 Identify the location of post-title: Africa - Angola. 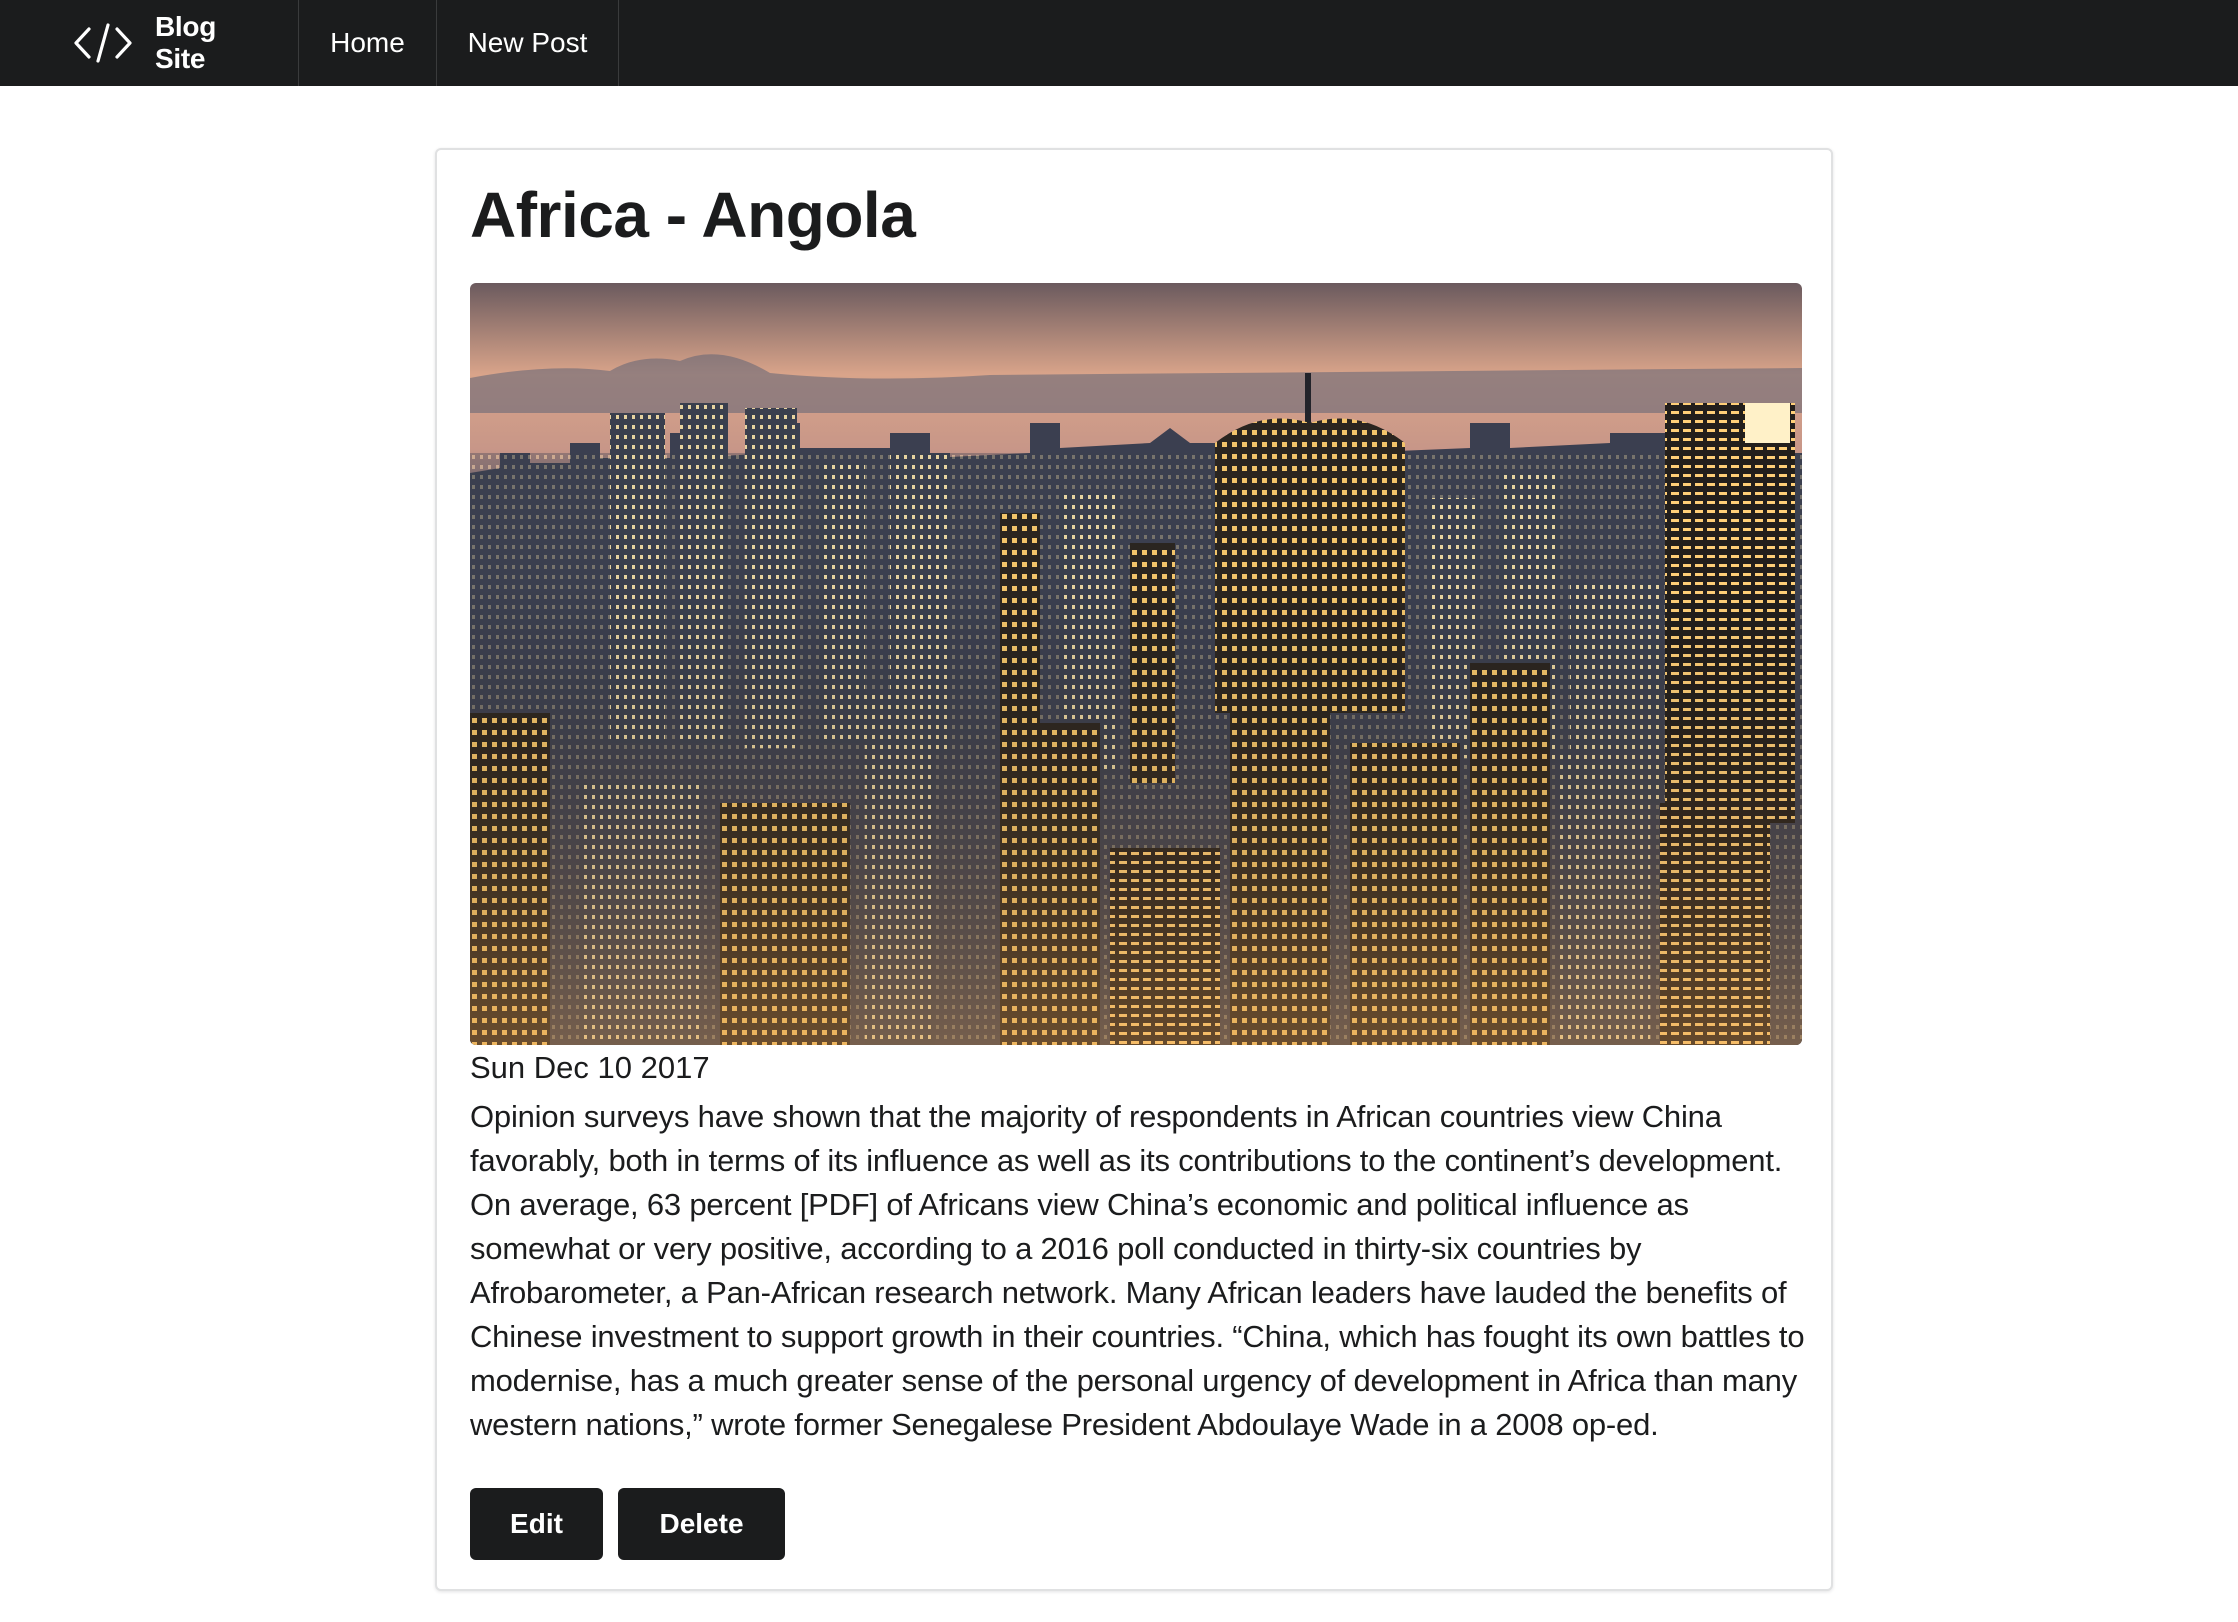
(693, 215).